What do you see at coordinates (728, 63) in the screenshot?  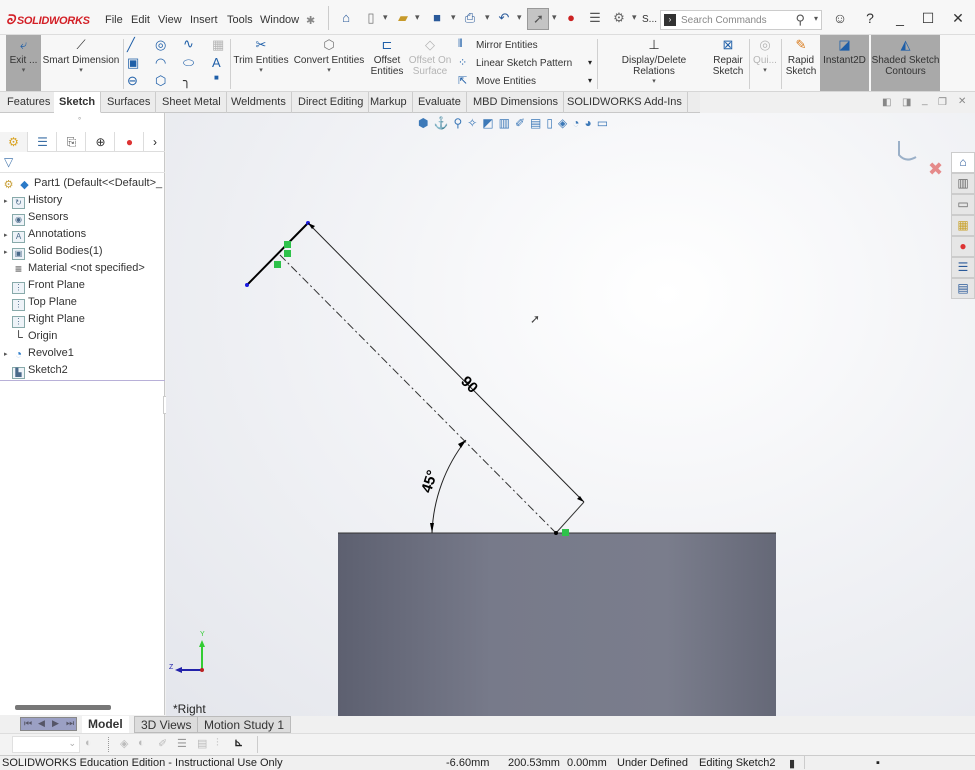 I see `repair-sketch-button: ⊠ Repair Sketch` at bounding box center [728, 63].